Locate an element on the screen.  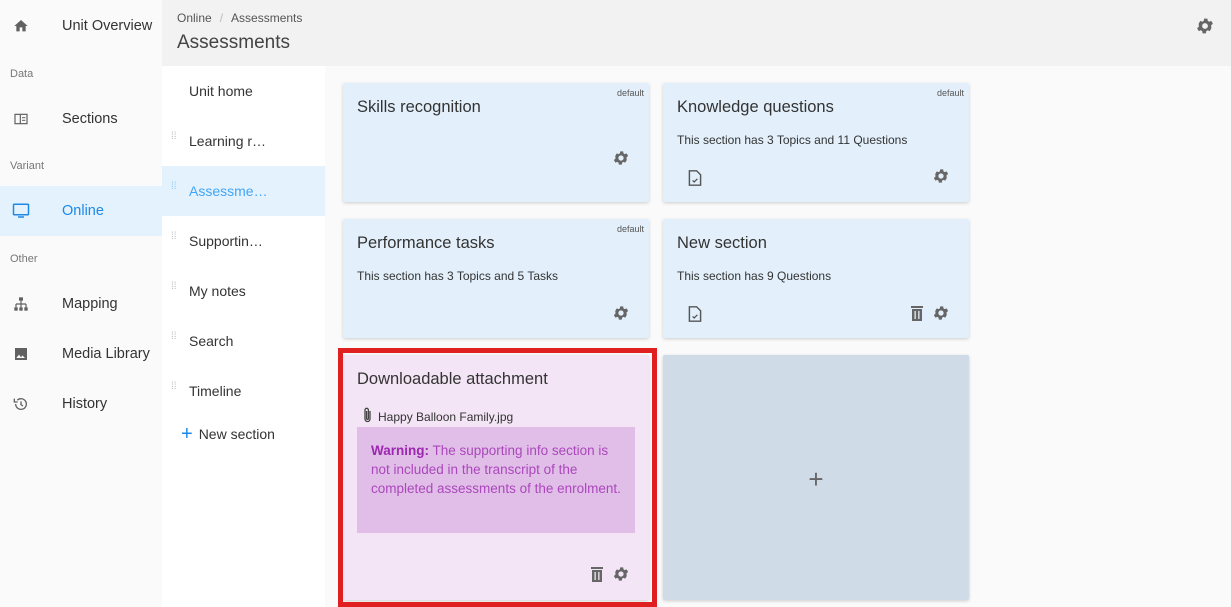
paperclip-icon is located at coordinates (368, 416).